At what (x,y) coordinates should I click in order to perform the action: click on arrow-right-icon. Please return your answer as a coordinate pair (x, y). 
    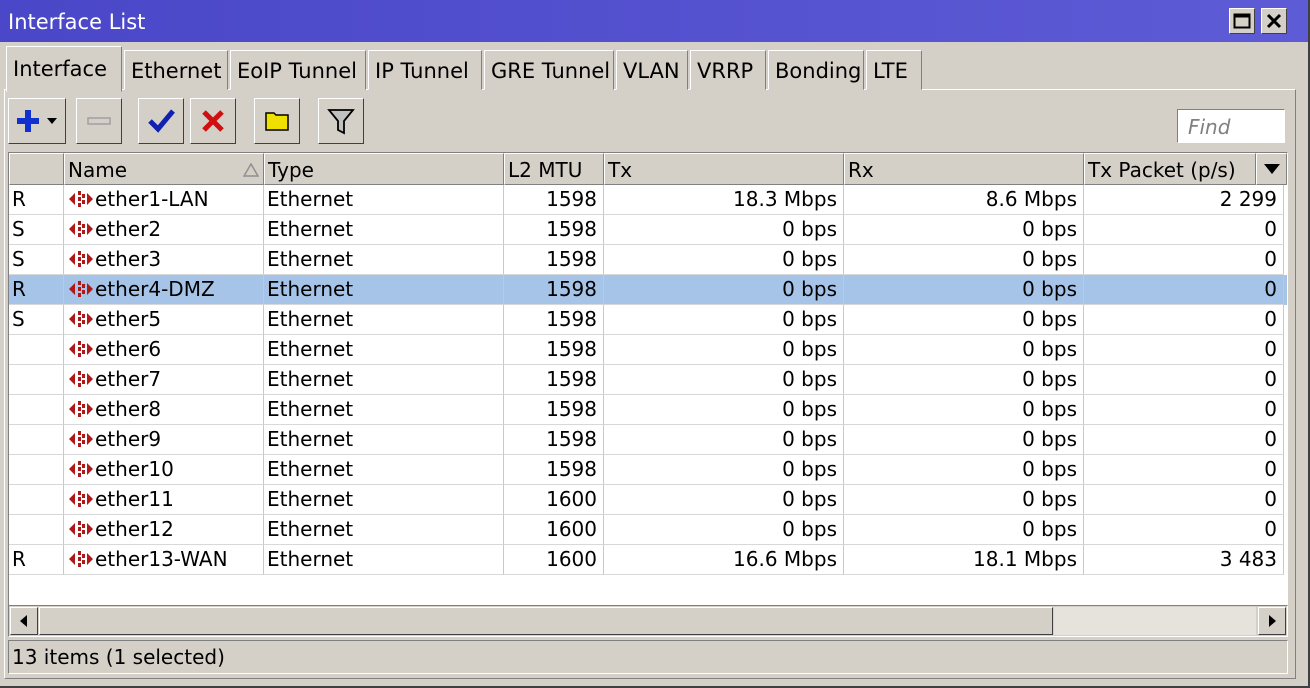
    Looking at the image, I should click on (1272, 621).